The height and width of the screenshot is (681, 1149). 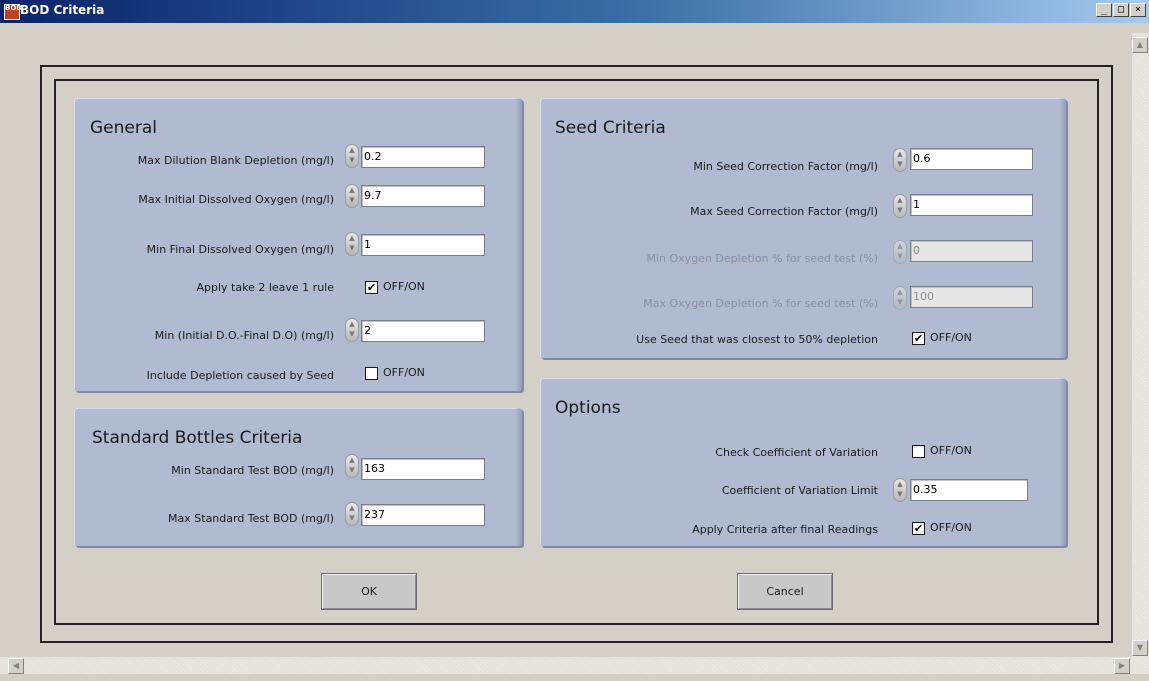 What do you see at coordinates (423, 469) in the screenshot?
I see `min-std-bod-input: 163` at bounding box center [423, 469].